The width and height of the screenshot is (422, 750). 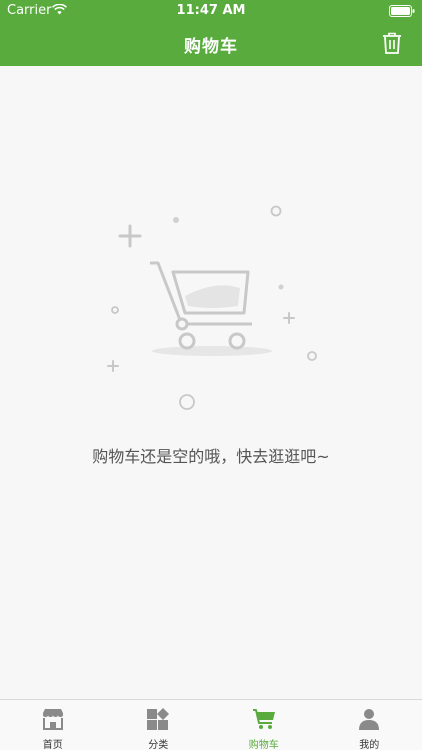 I want to click on status-bar: Carrier 11:47 AM, so click(x=211, y=11).